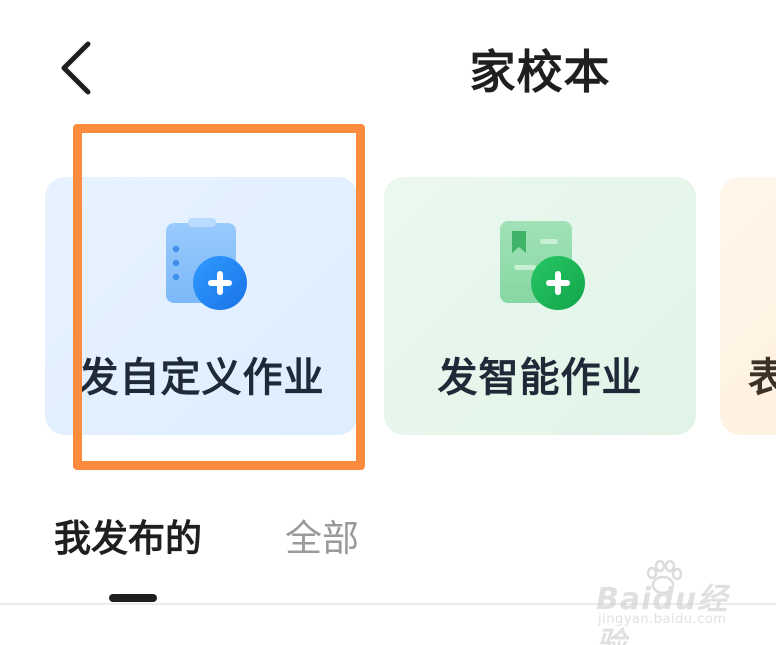 This screenshot has width=776, height=645. What do you see at coordinates (128, 539) in the screenshot?
I see `tab-my-published: 我发布的` at bounding box center [128, 539].